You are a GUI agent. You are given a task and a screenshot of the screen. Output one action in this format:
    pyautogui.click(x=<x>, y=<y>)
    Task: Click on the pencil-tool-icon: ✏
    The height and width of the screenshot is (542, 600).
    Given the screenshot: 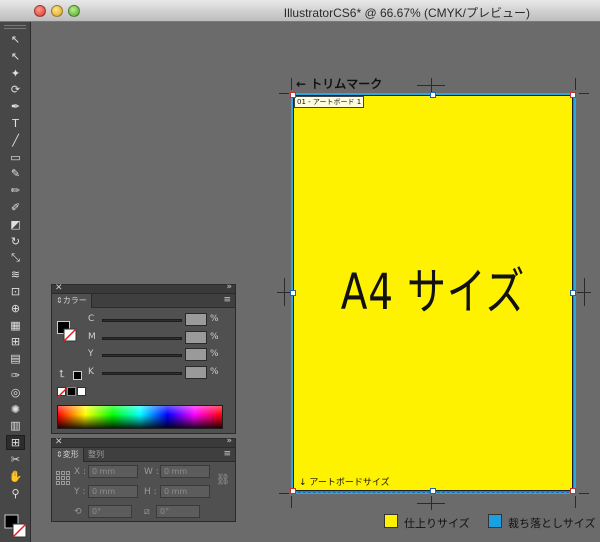 What is the action you would take?
    pyautogui.click(x=15, y=190)
    